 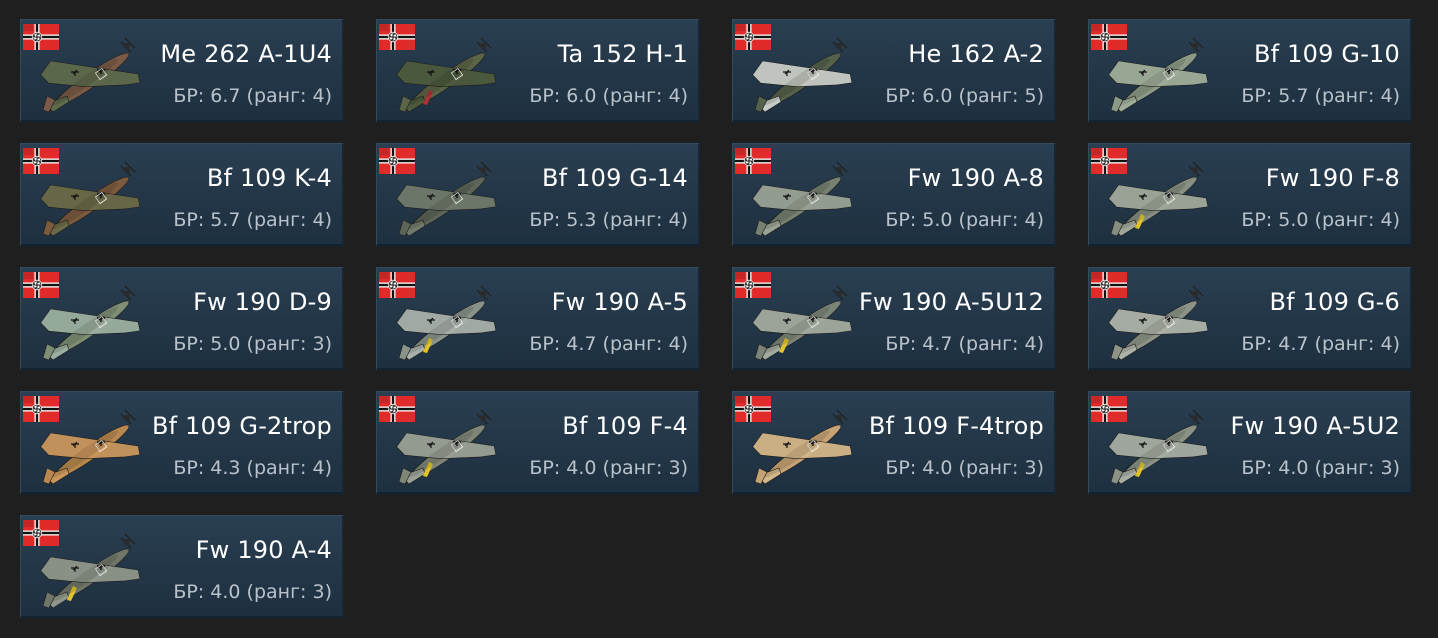 What do you see at coordinates (538, 71) in the screenshot?
I see `vehicle-card: Ta 152 H-1 БР: 6.0 (ранг: 4)` at bounding box center [538, 71].